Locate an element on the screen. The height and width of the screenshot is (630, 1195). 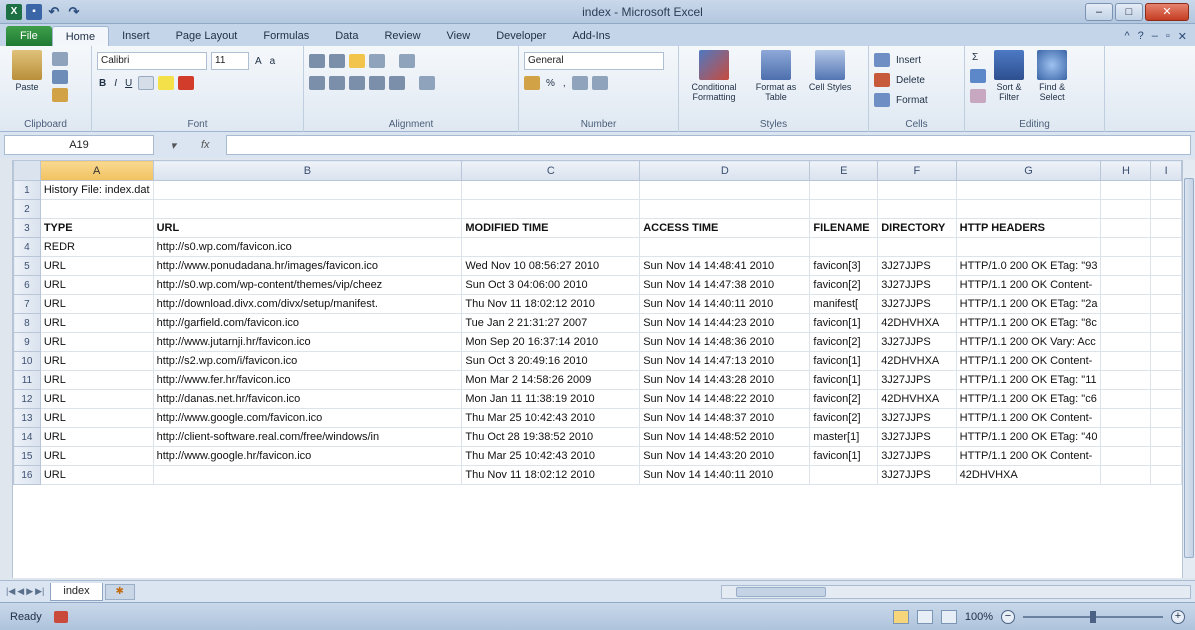
cell: REDR is located at coordinates (97, 247).